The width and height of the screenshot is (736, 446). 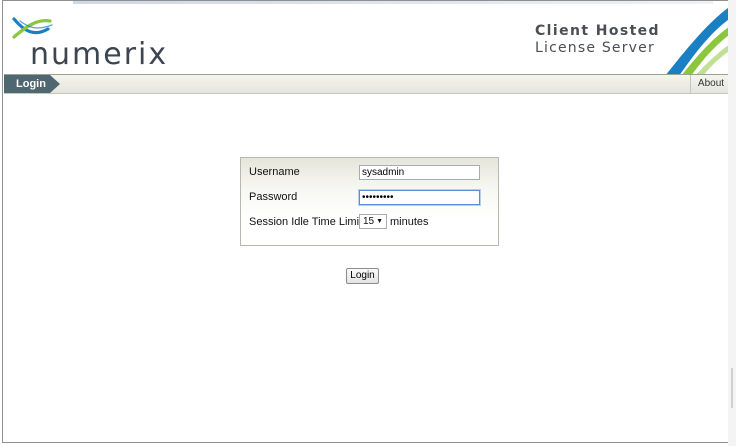 I want to click on product-title-line2: License Server, so click(x=595, y=48).